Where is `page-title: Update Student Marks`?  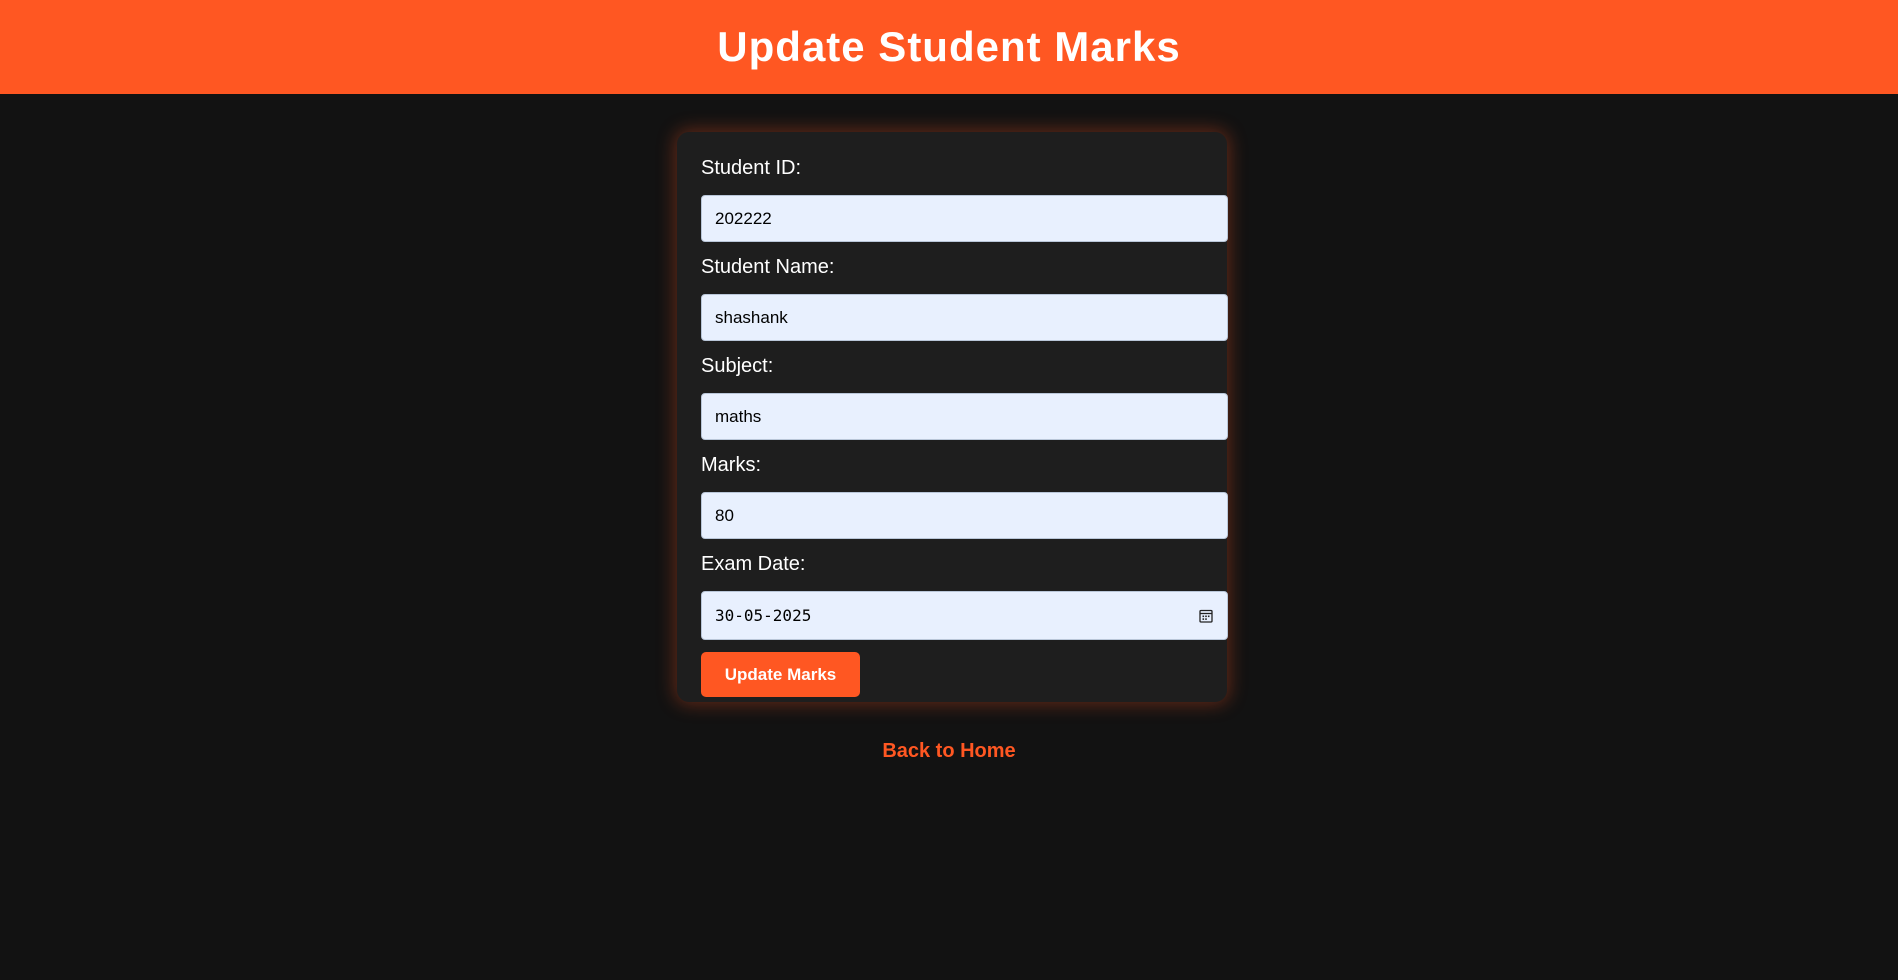 page-title: Update Student Marks is located at coordinates (949, 46).